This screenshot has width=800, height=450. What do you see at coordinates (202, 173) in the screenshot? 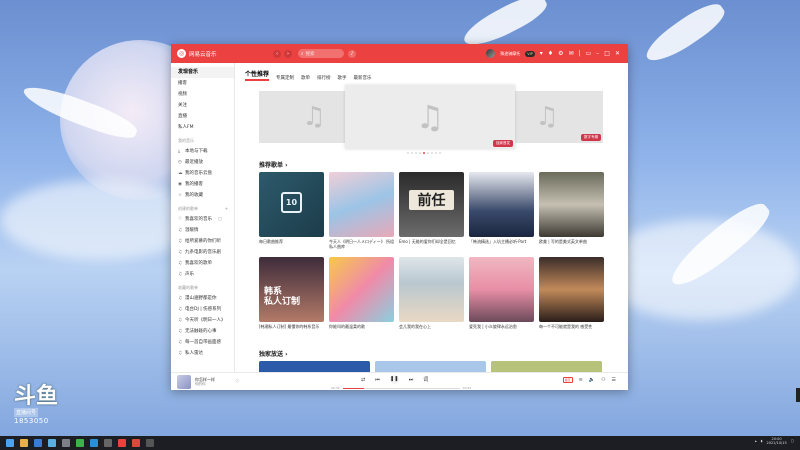
I see `sidebar-item-cloud: ☁ 我的音乐云盘` at bounding box center [202, 173].